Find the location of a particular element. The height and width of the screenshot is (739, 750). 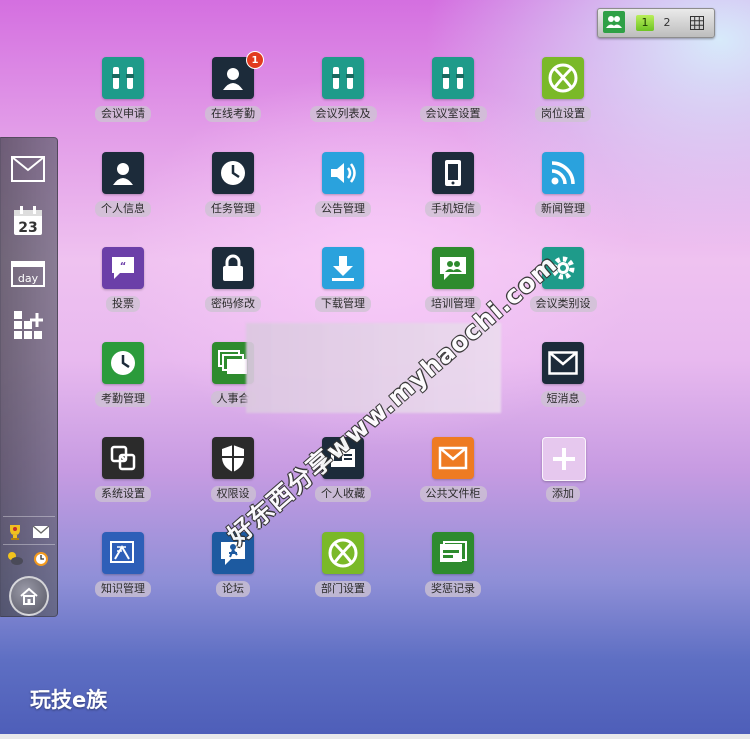

app-2: 会议列表及 is located at coordinates (343, 97).